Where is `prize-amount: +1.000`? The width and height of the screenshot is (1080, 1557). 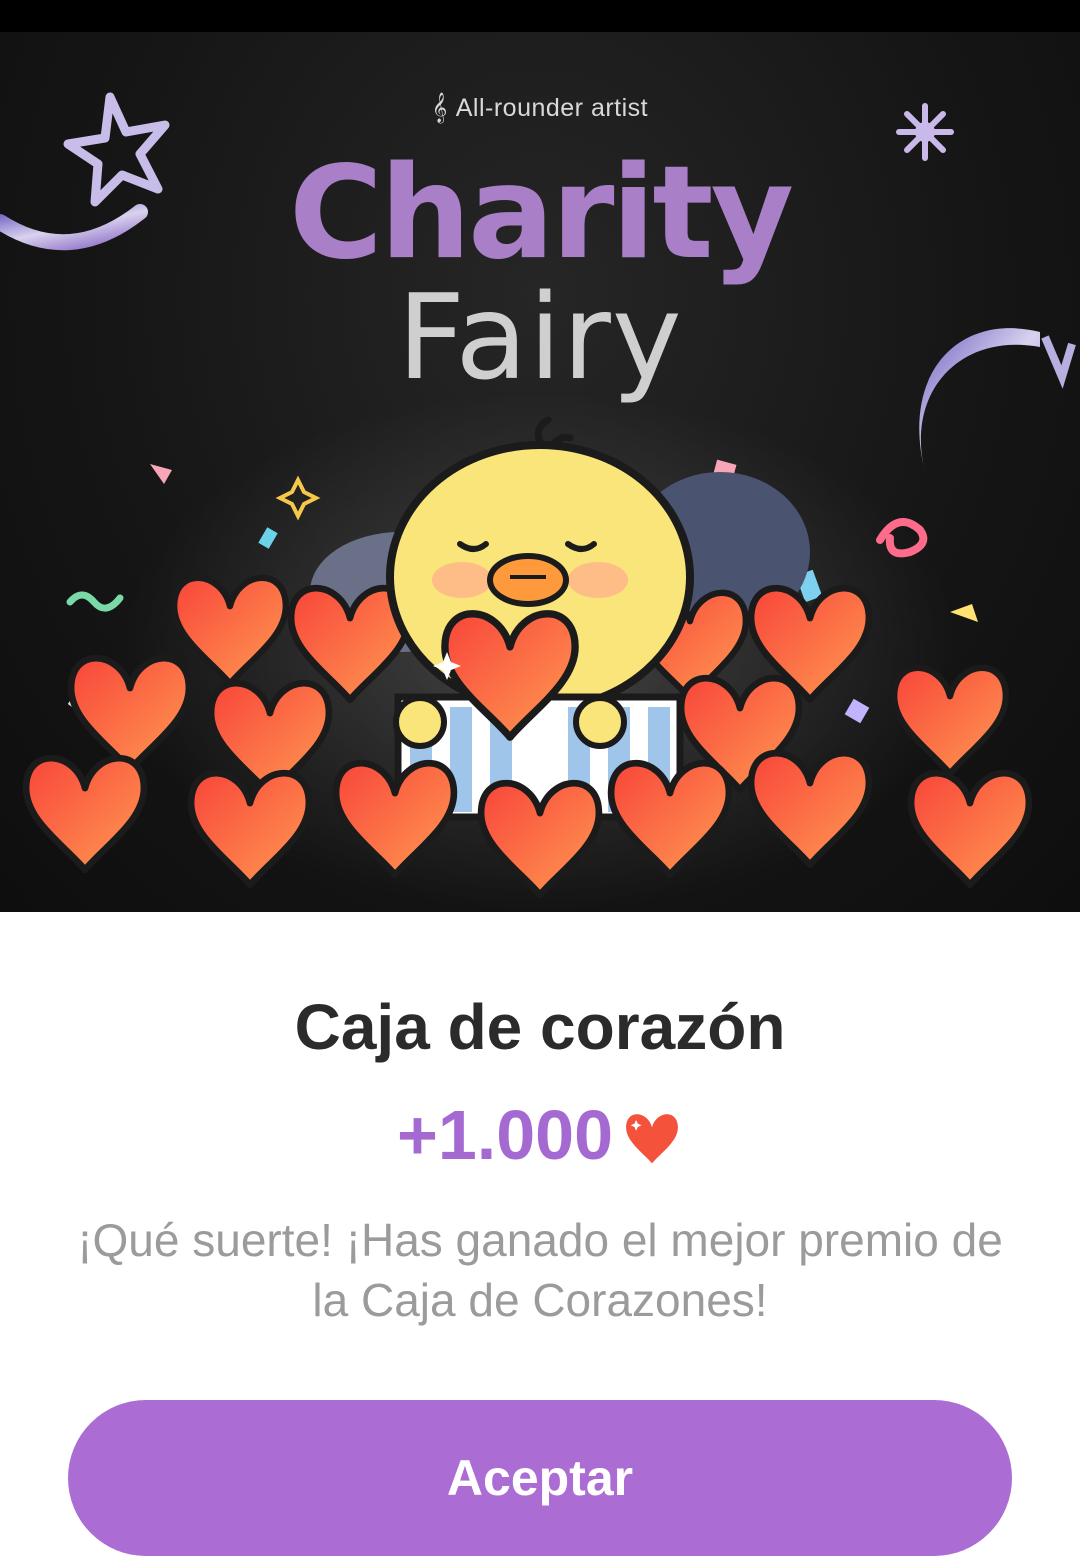 prize-amount: +1.000 is located at coordinates (540, 1138).